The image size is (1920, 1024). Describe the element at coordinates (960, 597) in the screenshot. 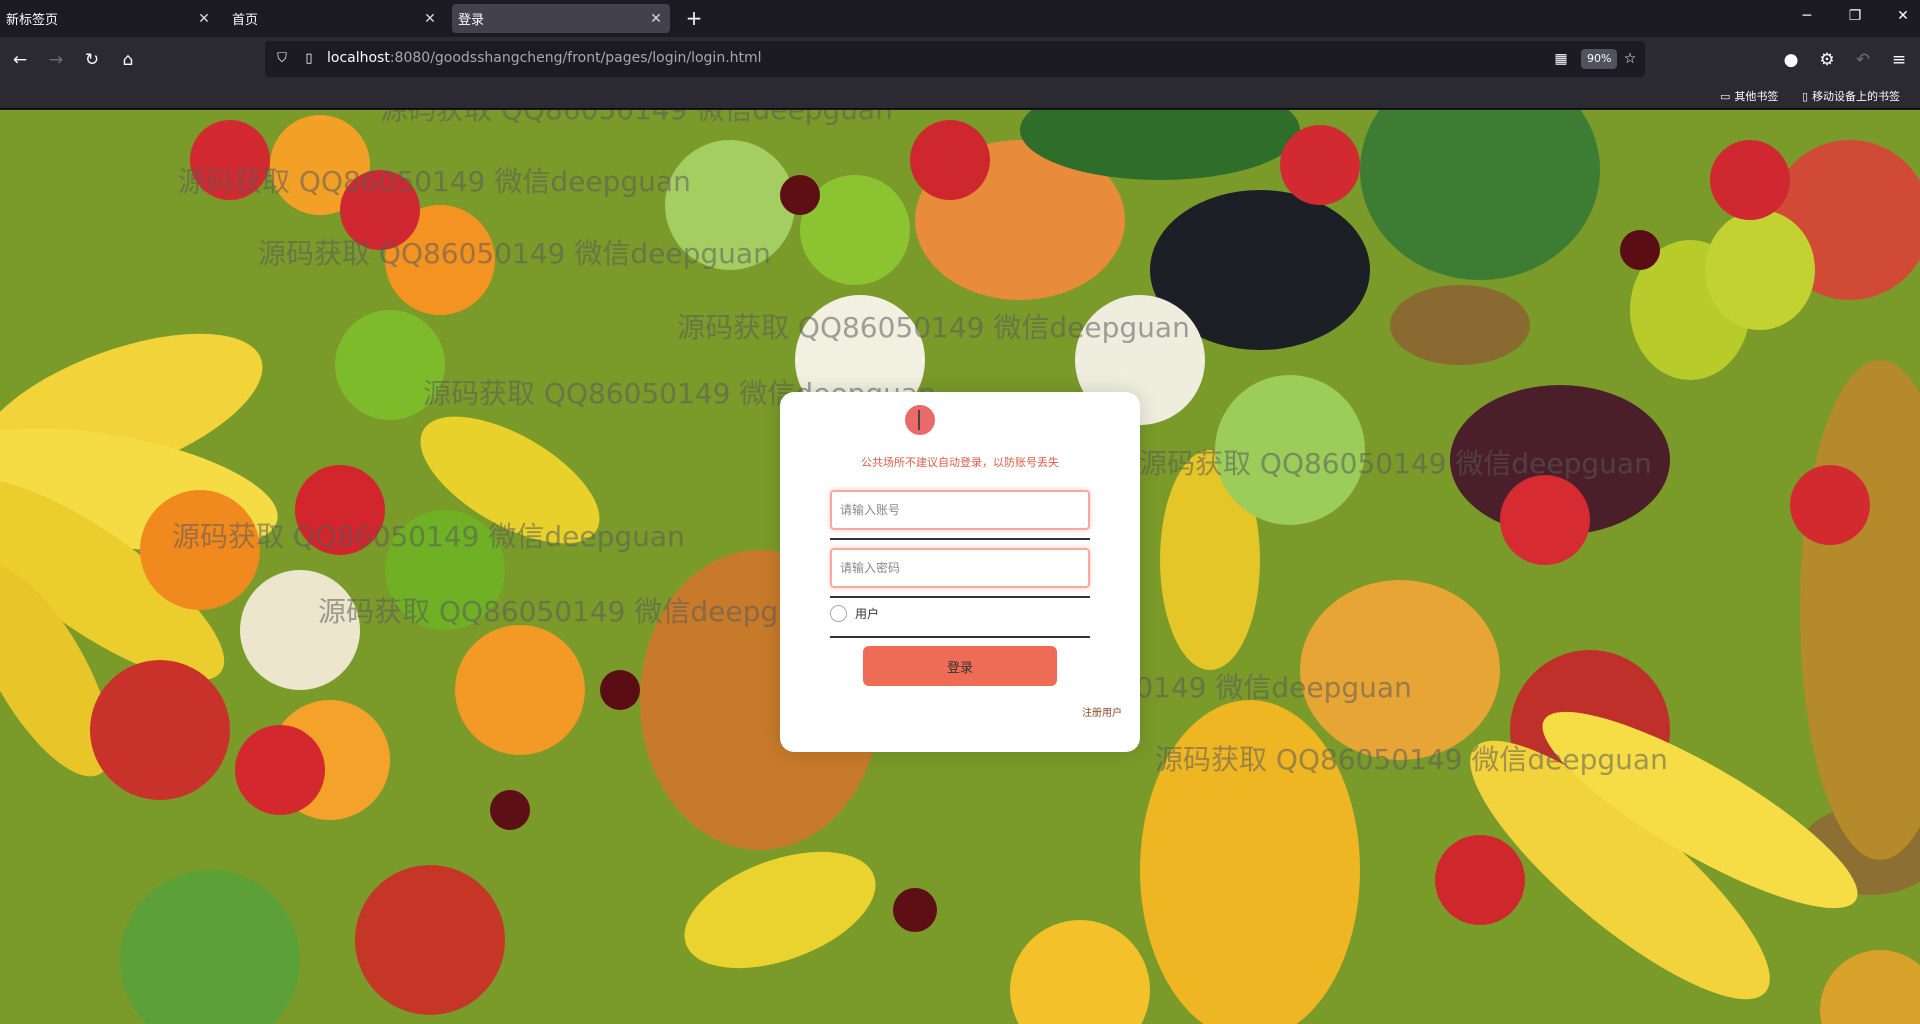

I see `password-underline` at that location.